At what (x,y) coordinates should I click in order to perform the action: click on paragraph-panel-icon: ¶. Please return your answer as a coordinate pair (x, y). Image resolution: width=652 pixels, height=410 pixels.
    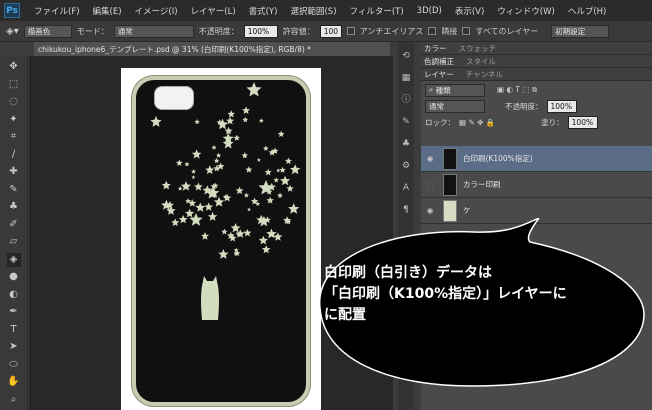
    Looking at the image, I should click on (406, 210).